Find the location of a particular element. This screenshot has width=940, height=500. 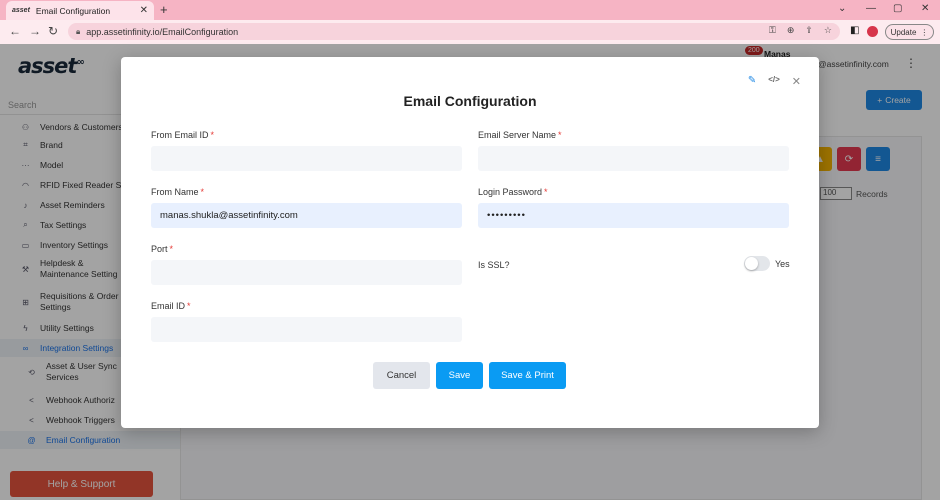

label-text: Port is located at coordinates (159, 249).